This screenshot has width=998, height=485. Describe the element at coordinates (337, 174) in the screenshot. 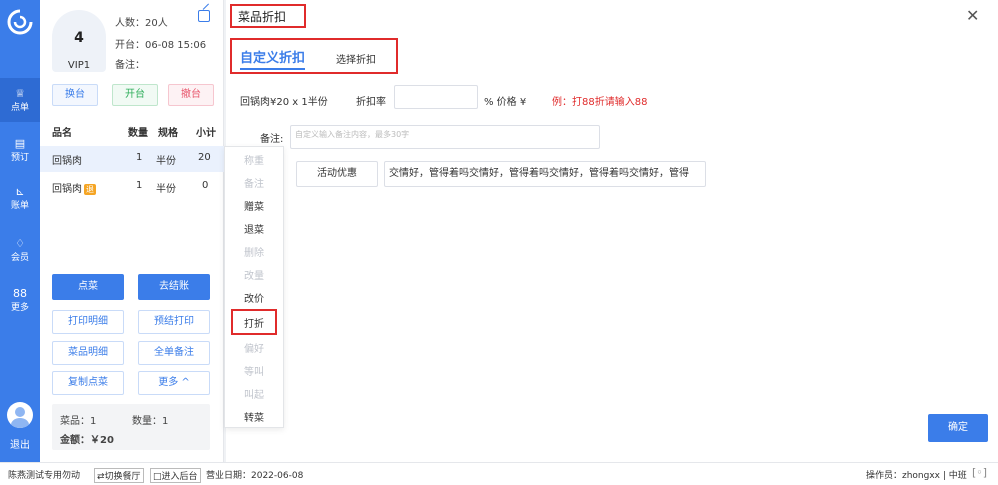

I see `promotion-button: 活动优惠` at that location.